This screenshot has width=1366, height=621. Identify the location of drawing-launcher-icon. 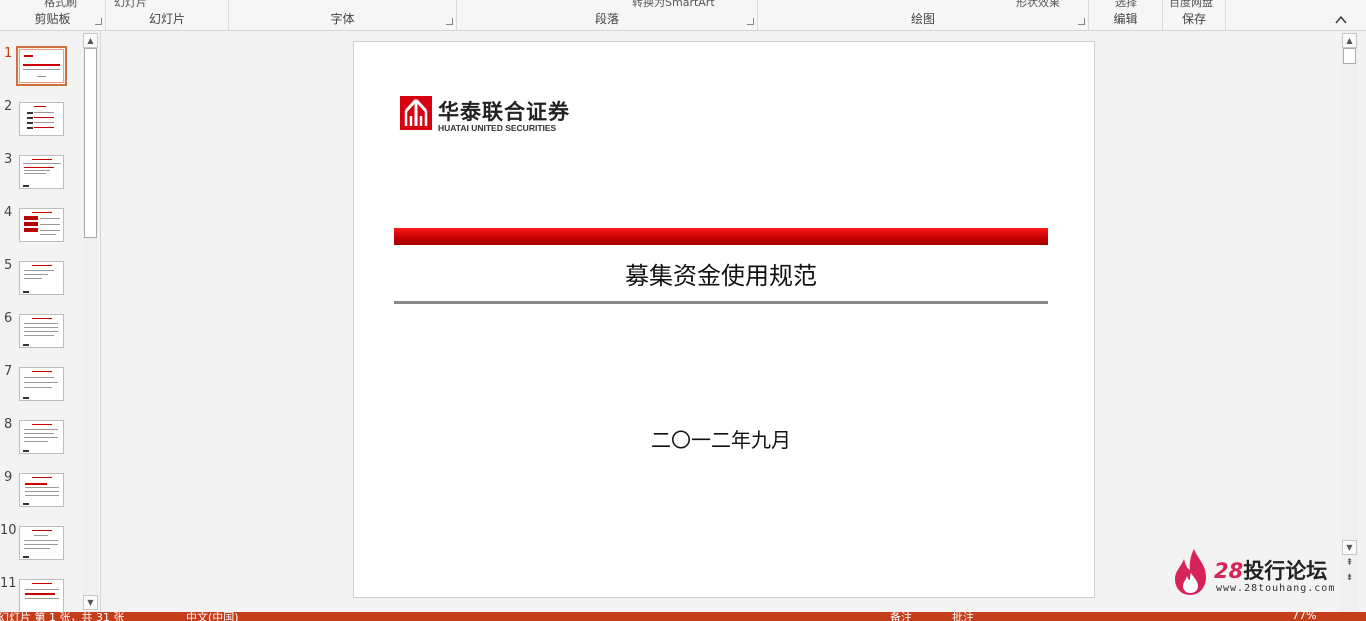
(1081, 21).